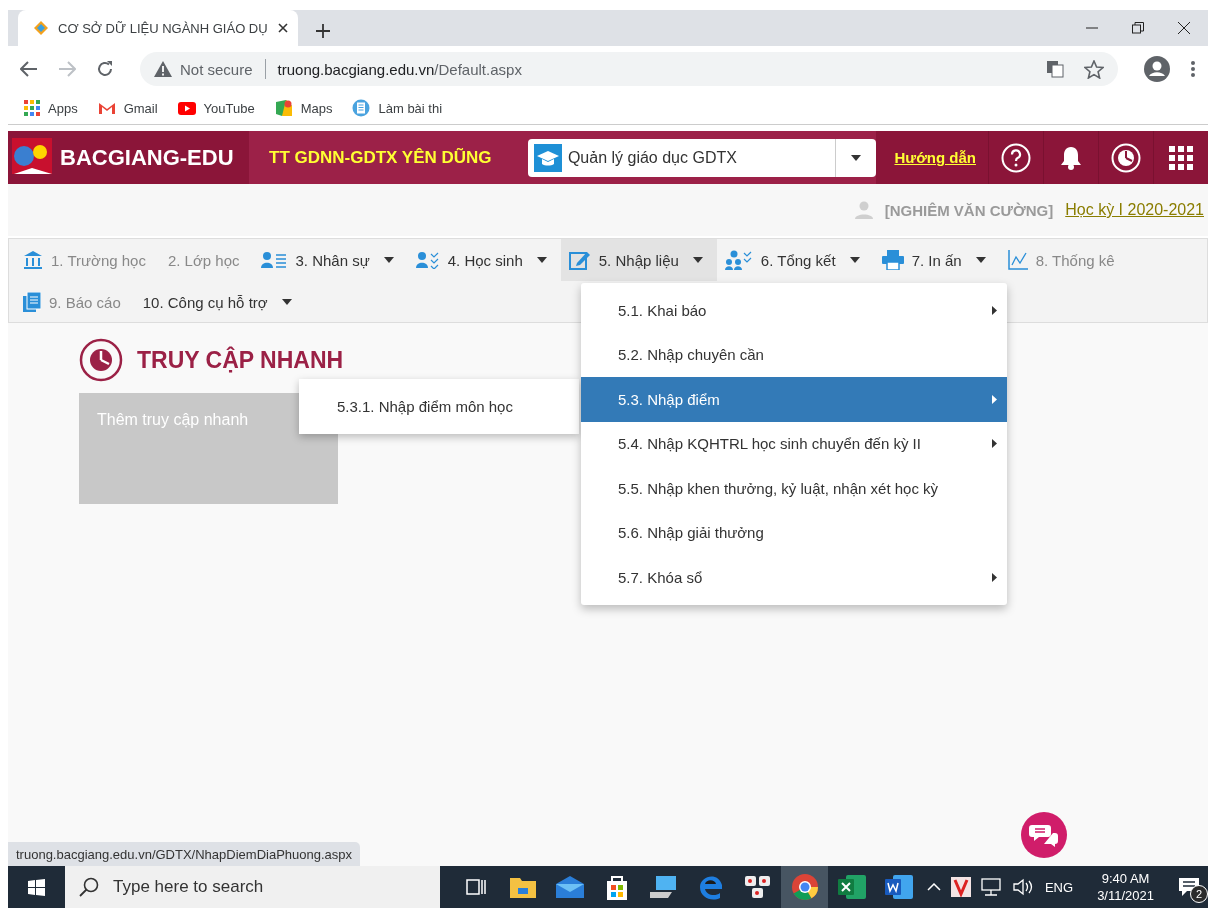 The width and height of the screenshot is (1216, 908). What do you see at coordinates (29, 69) in the screenshot?
I see `back-icon` at bounding box center [29, 69].